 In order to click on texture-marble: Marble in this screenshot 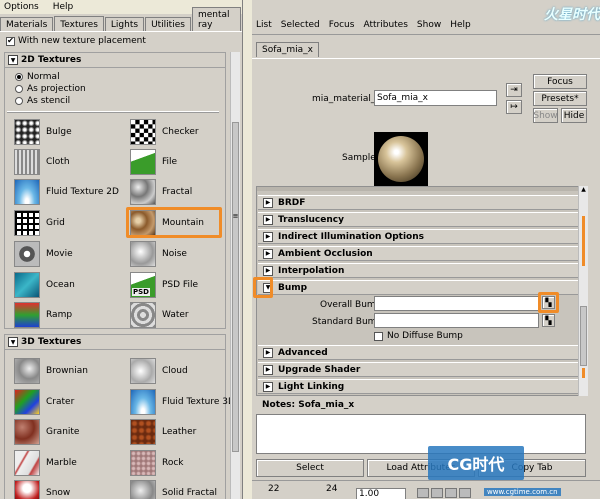, I will do `click(64, 462)`.